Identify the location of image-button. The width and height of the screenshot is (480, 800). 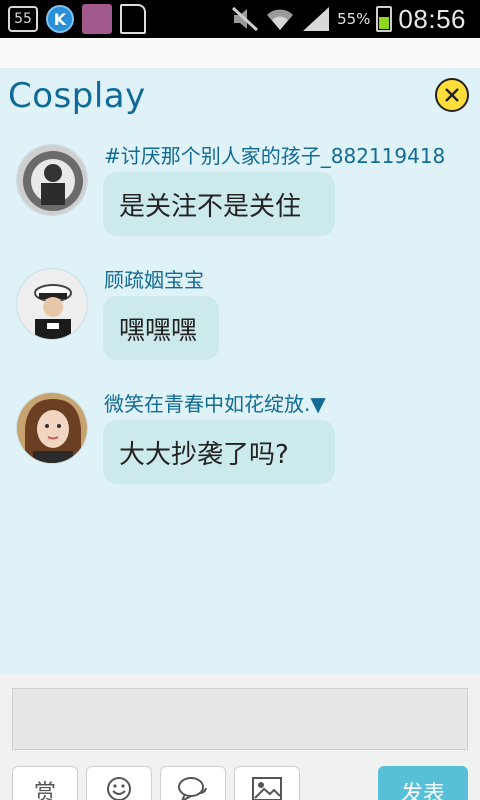
(267, 783).